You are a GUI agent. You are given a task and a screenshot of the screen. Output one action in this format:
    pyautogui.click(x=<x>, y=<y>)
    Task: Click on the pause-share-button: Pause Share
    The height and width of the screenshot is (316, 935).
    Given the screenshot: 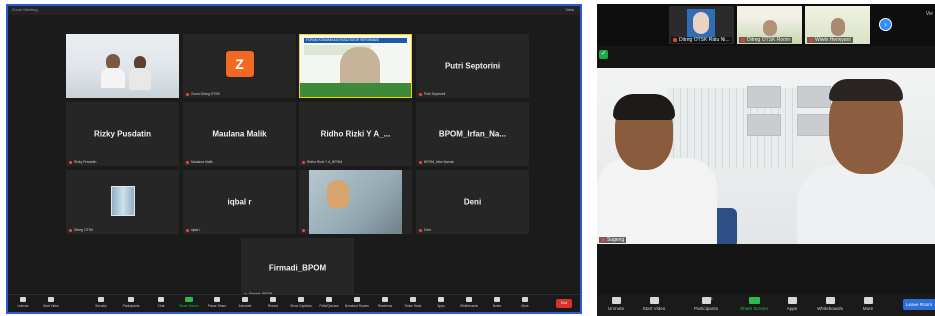 What is the action you would take?
    pyautogui.click(x=217, y=302)
    